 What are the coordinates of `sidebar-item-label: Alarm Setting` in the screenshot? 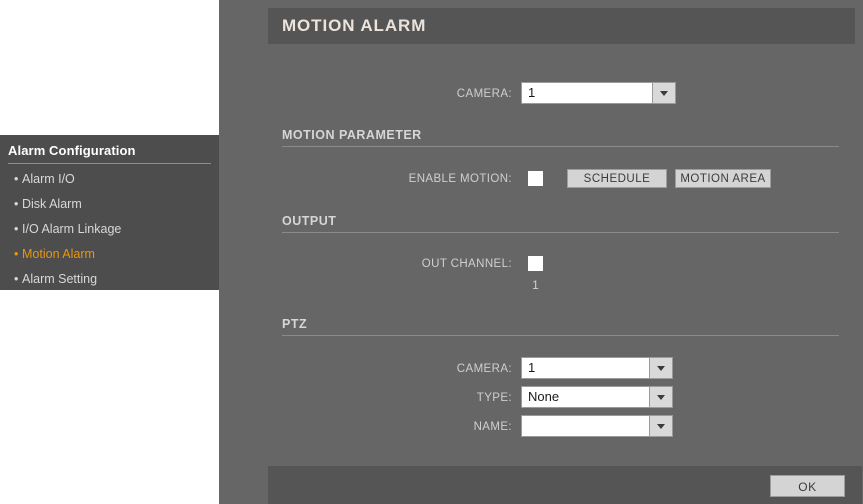 It's located at (60, 279).